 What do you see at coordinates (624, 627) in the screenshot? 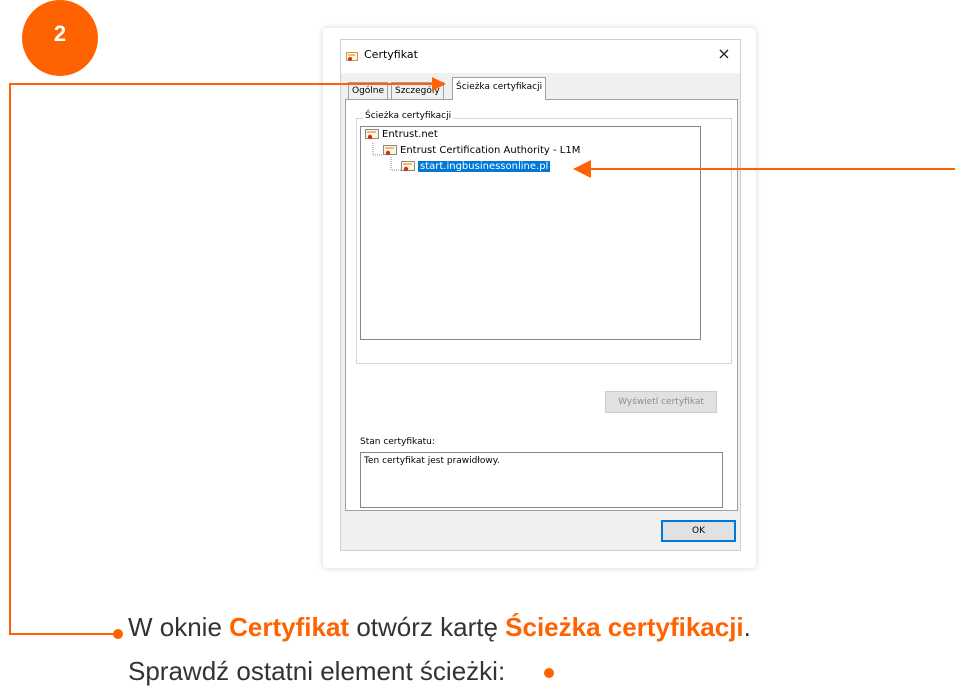
I see `caption-highlight-path-tab: Ścieżka certyfikacji` at bounding box center [624, 627].